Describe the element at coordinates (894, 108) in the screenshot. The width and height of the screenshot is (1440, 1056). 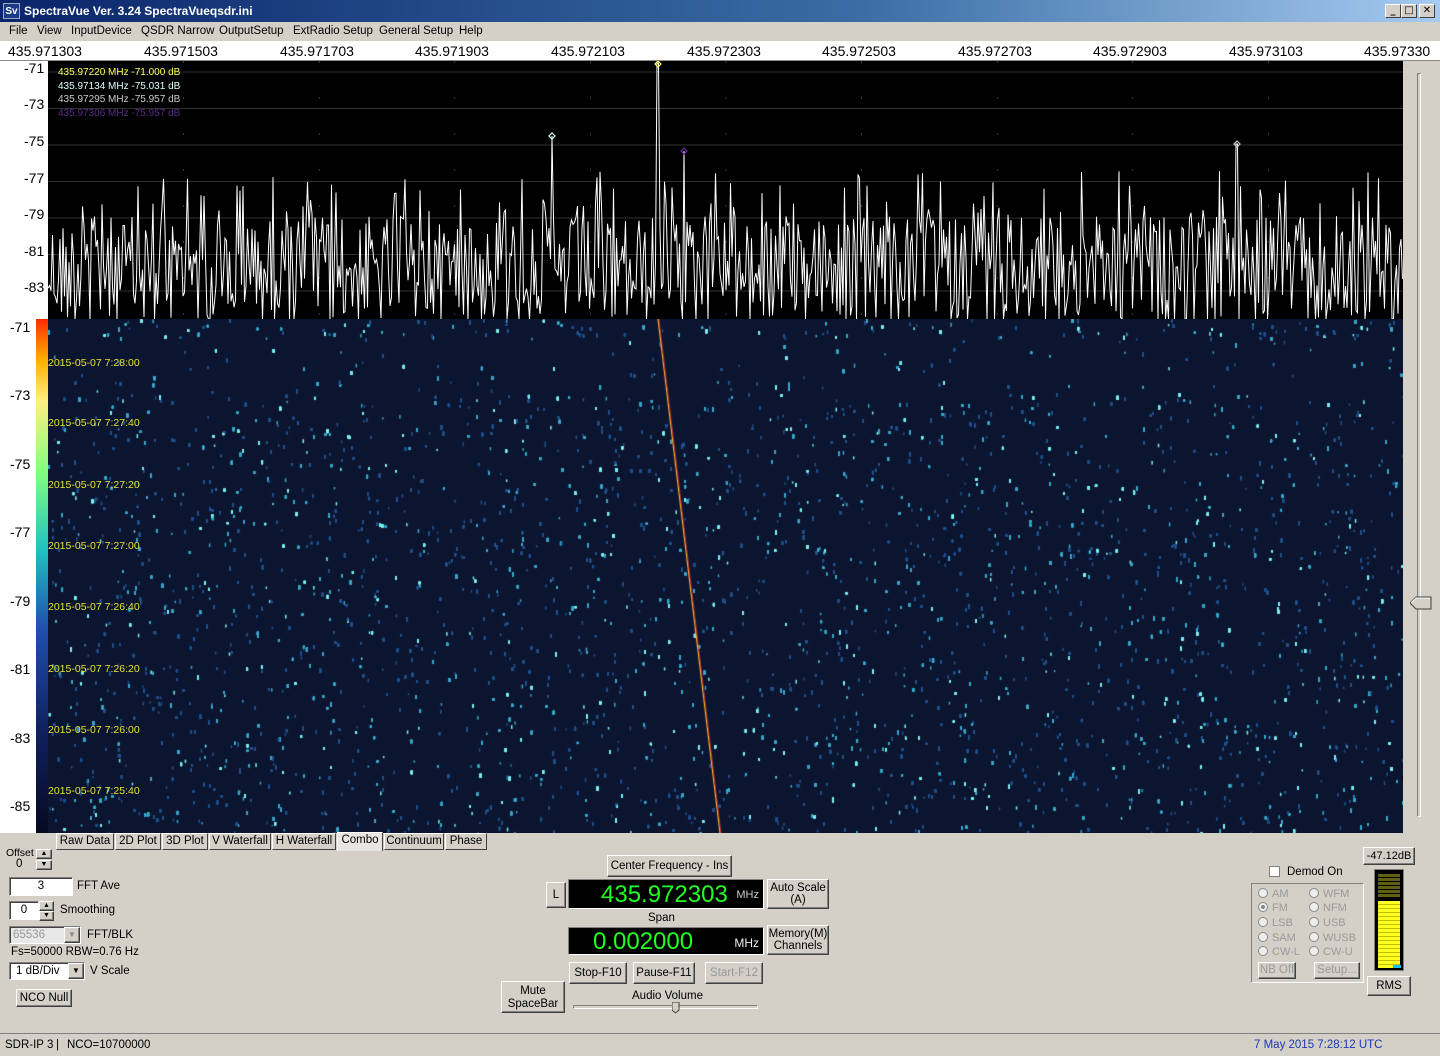
I see `spectrum-markers` at that location.